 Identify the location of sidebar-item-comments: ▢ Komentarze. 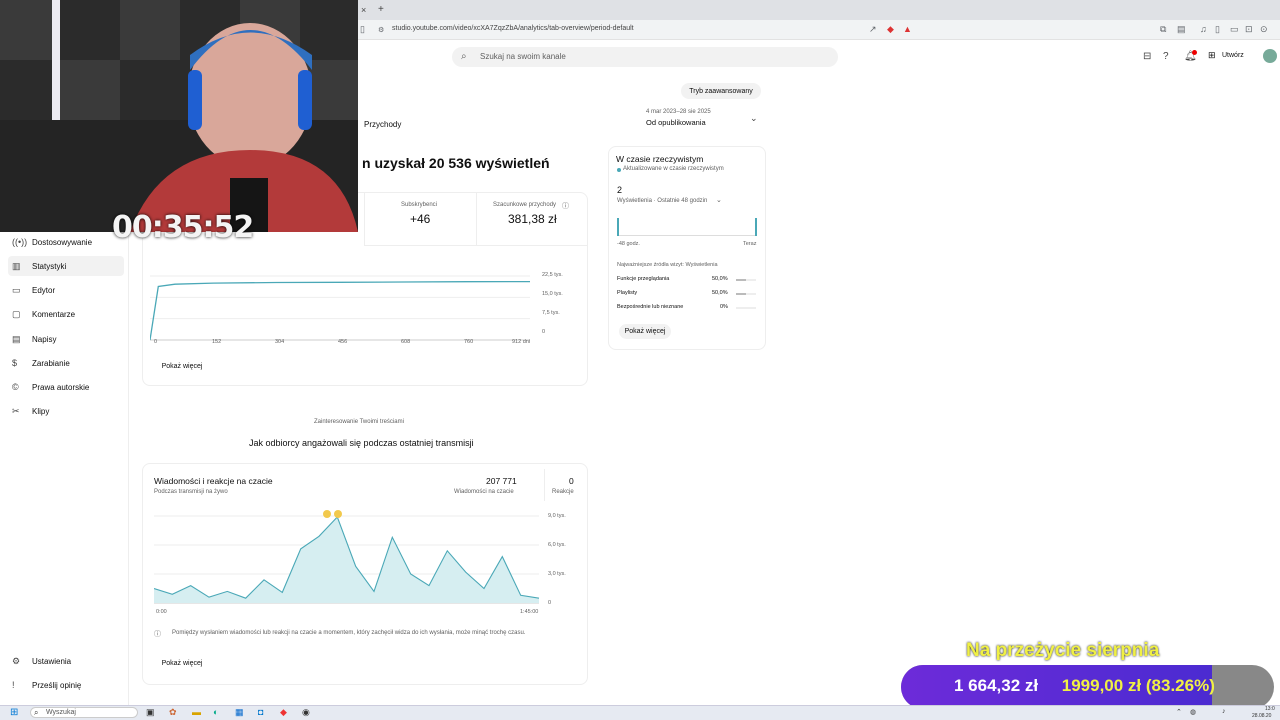
(66, 314).